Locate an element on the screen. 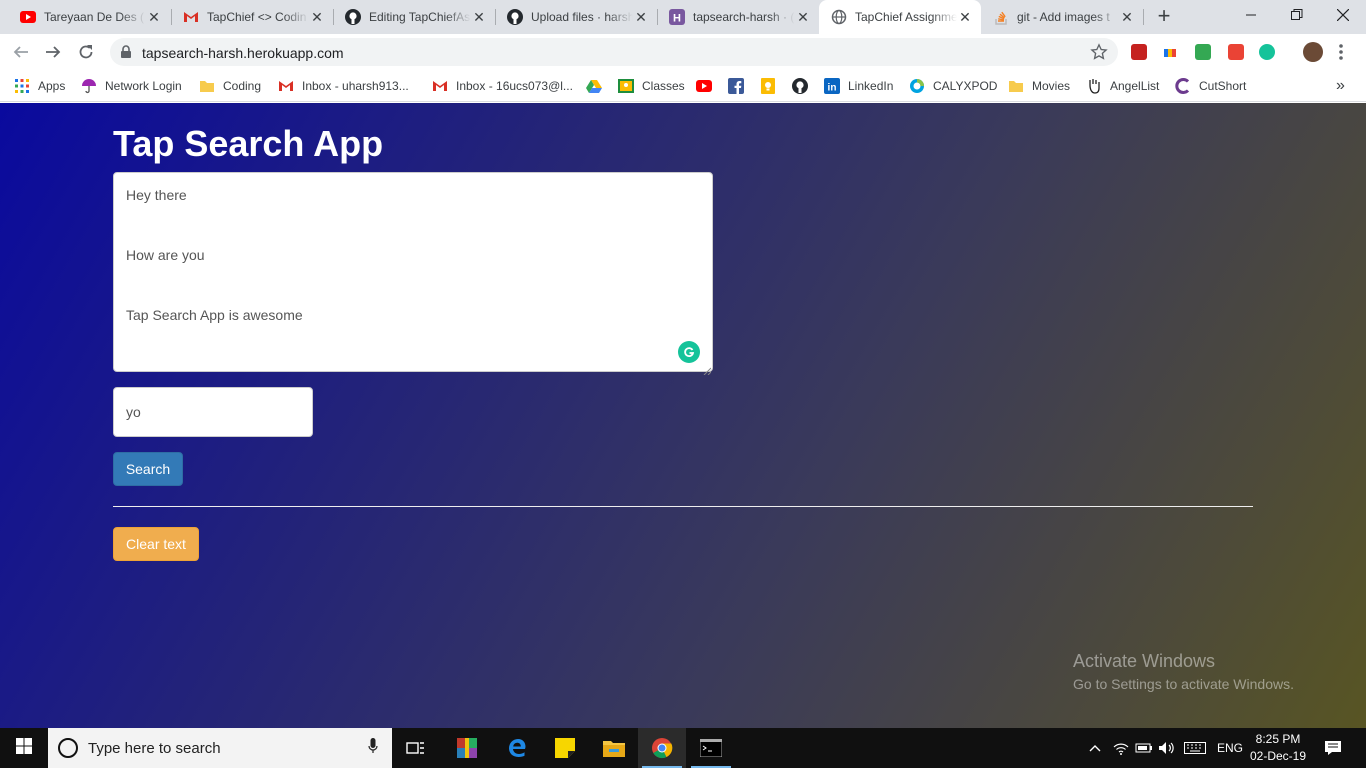 This screenshot has height=768, width=1366. bookmark-facebook is located at coordinates (740, 86).